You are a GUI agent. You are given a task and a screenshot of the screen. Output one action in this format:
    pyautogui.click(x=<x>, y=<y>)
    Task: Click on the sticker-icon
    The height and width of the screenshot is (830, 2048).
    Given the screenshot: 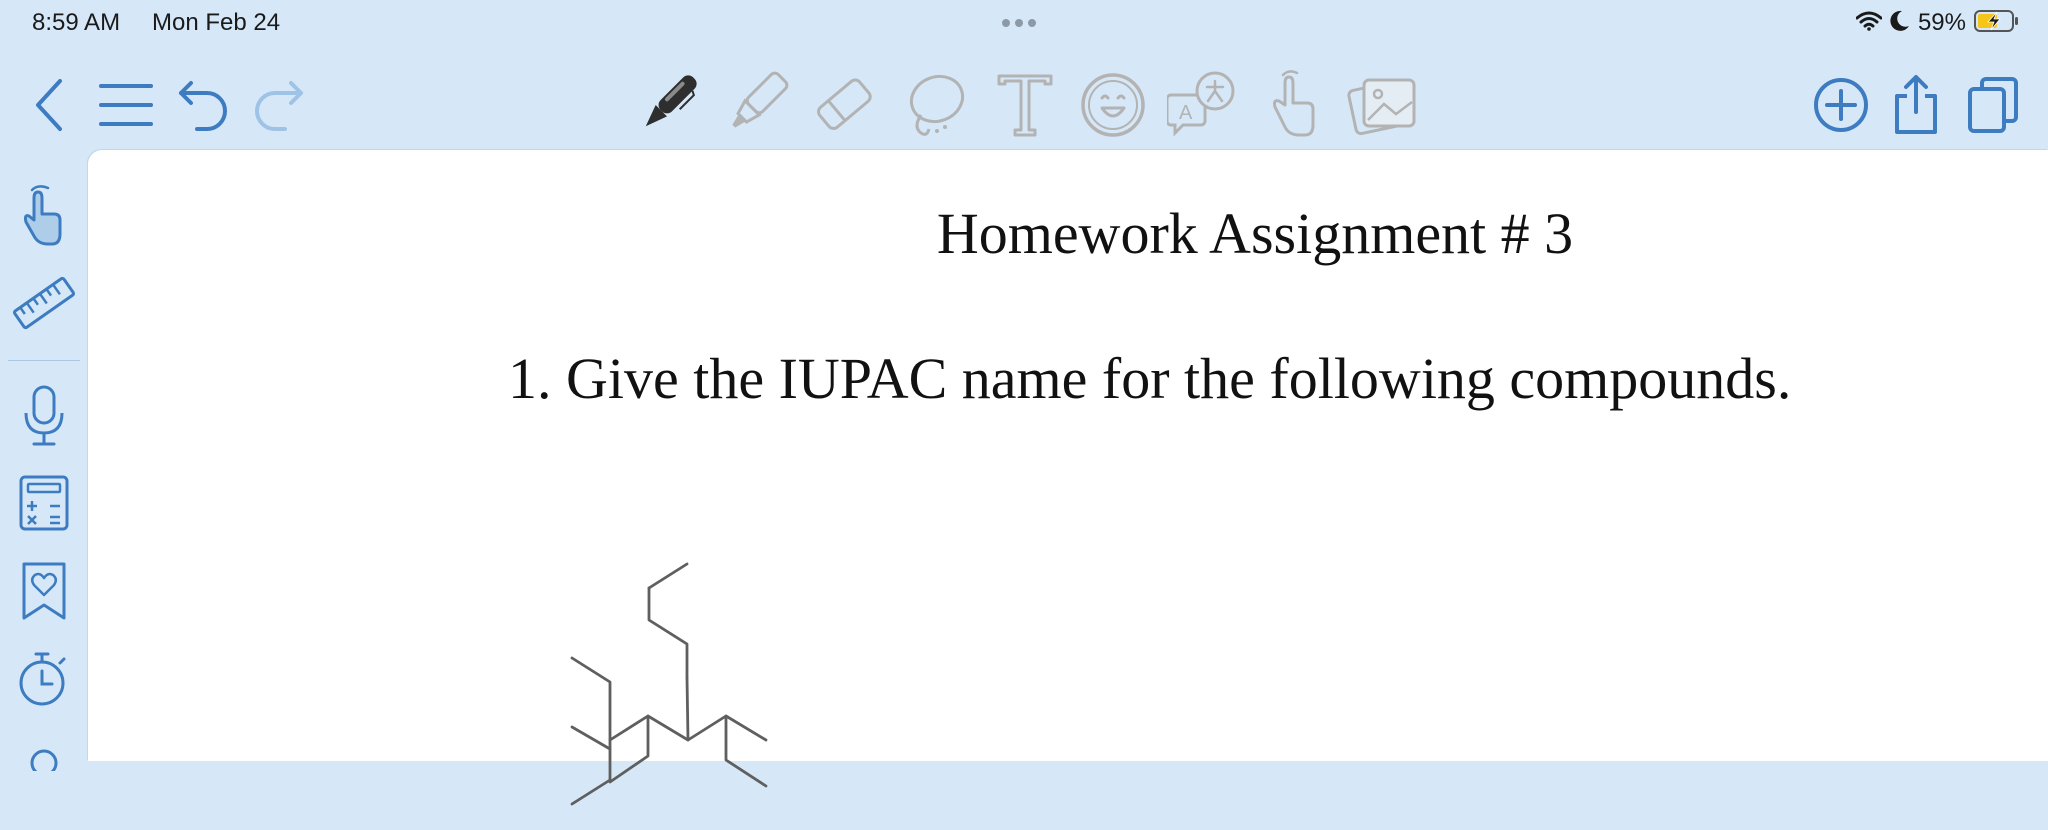 What is the action you would take?
    pyautogui.click(x=1113, y=105)
    